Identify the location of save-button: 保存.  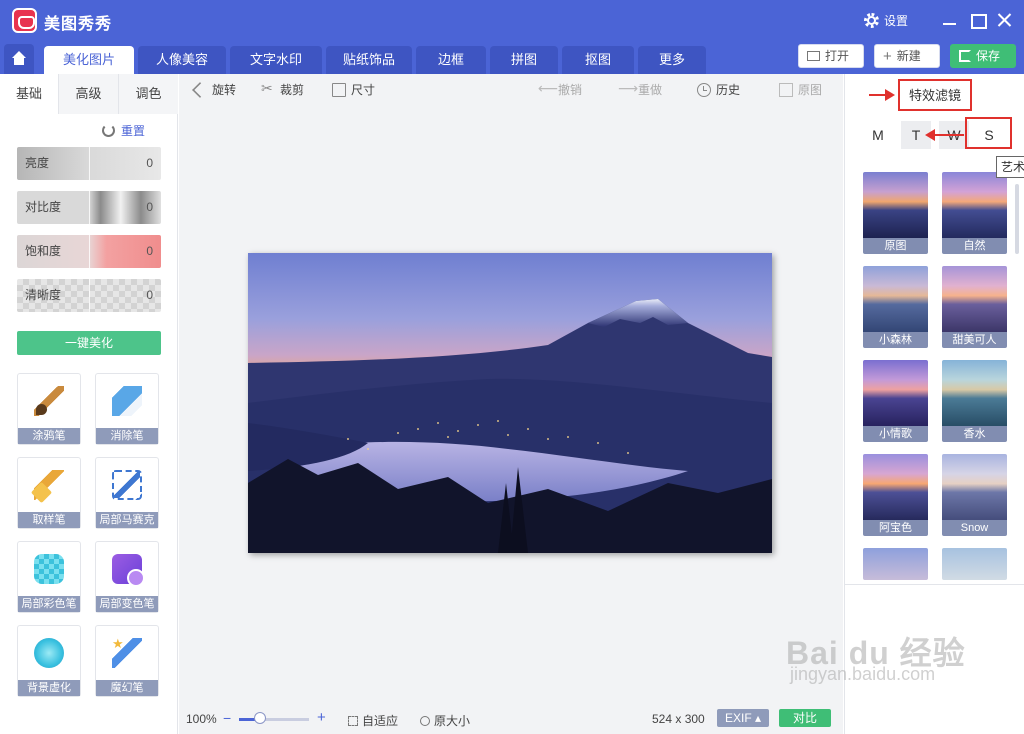
(983, 56).